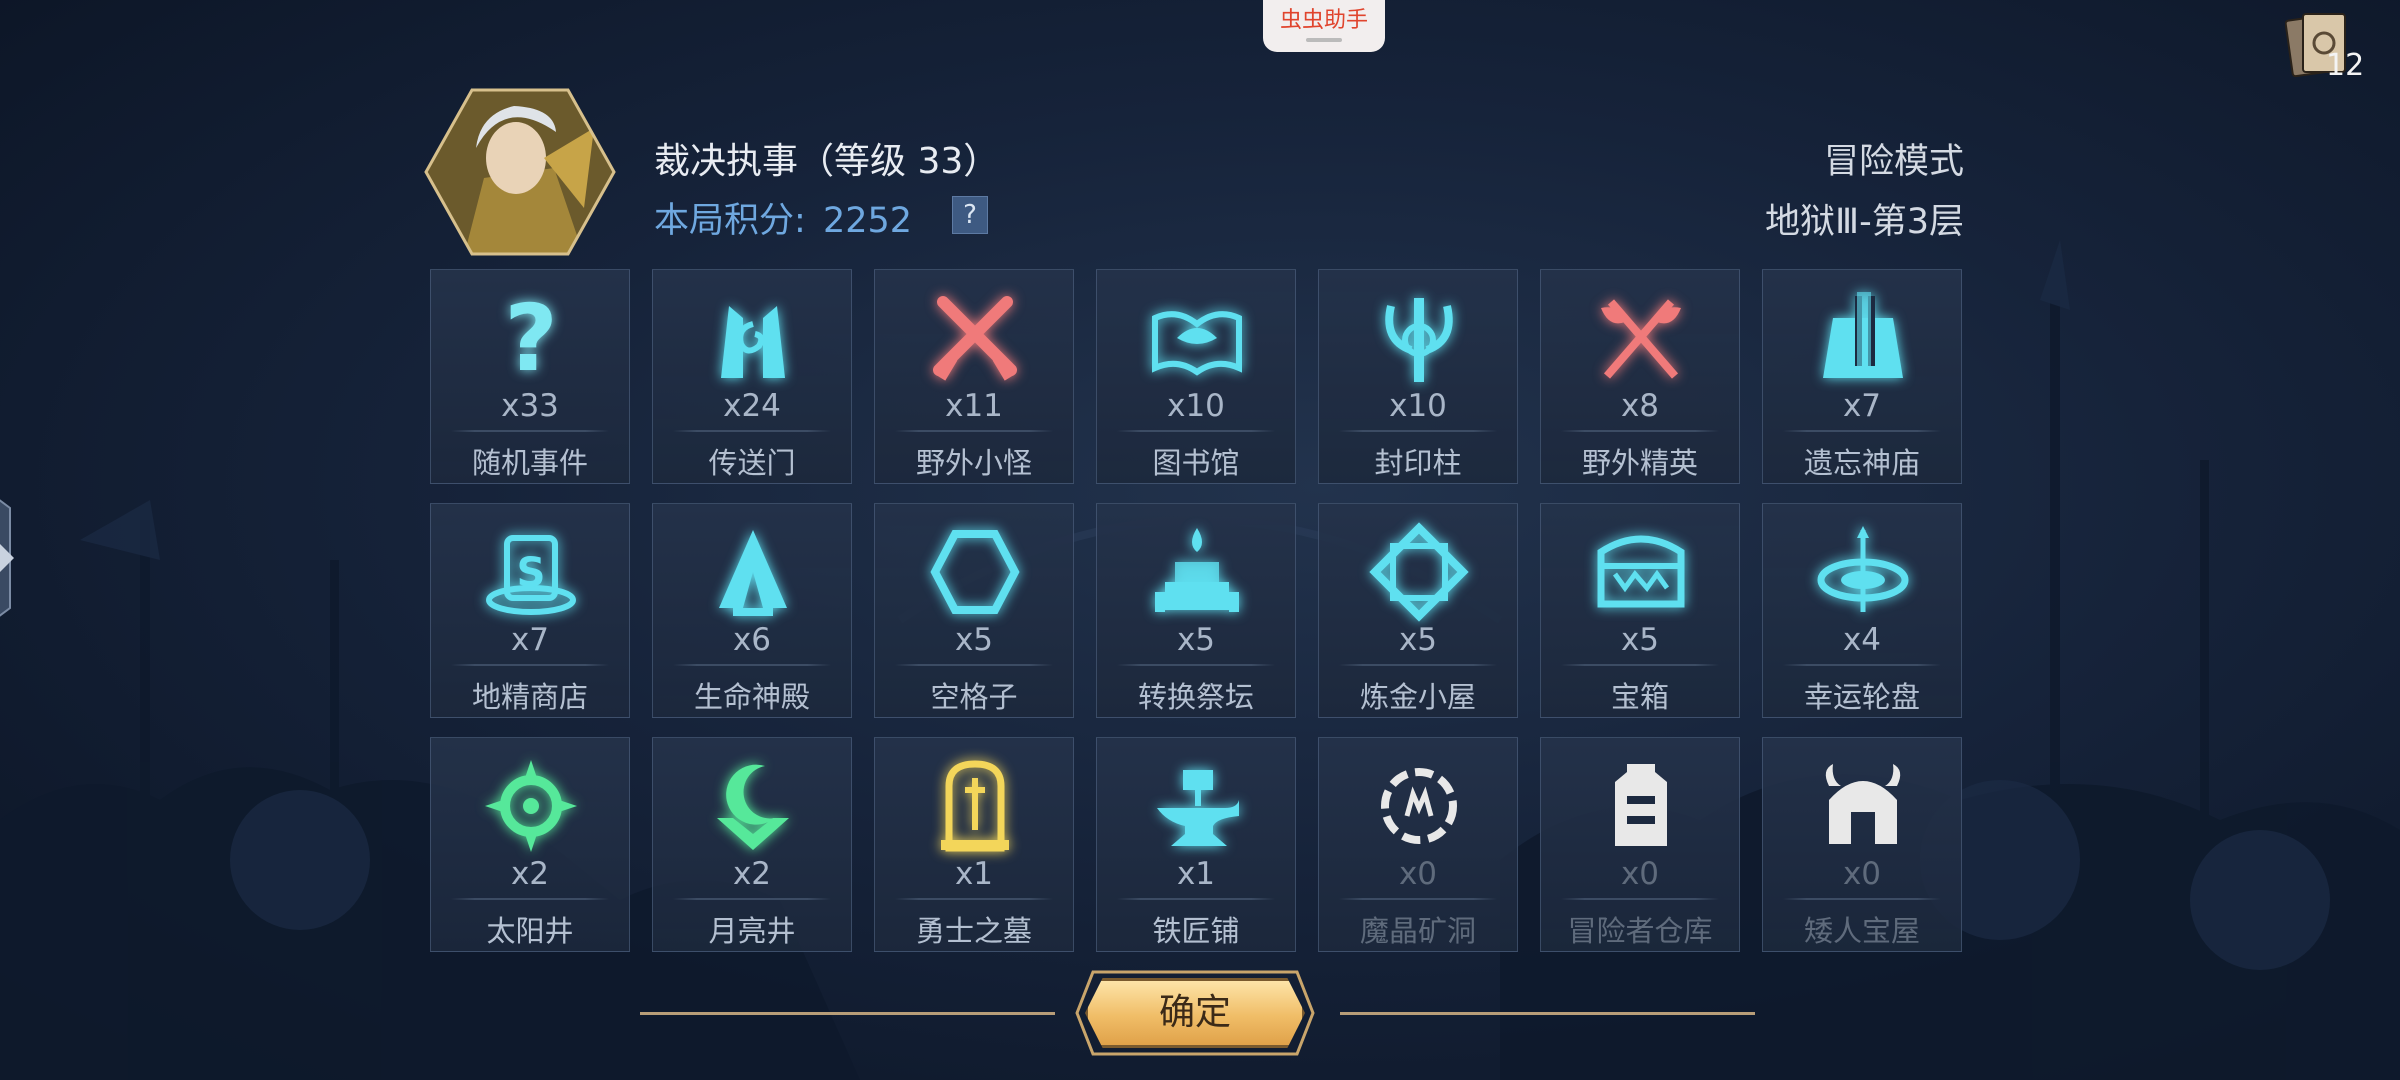  What do you see at coordinates (1195, 1013) in the screenshot?
I see `confirm-button: 确定` at bounding box center [1195, 1013].